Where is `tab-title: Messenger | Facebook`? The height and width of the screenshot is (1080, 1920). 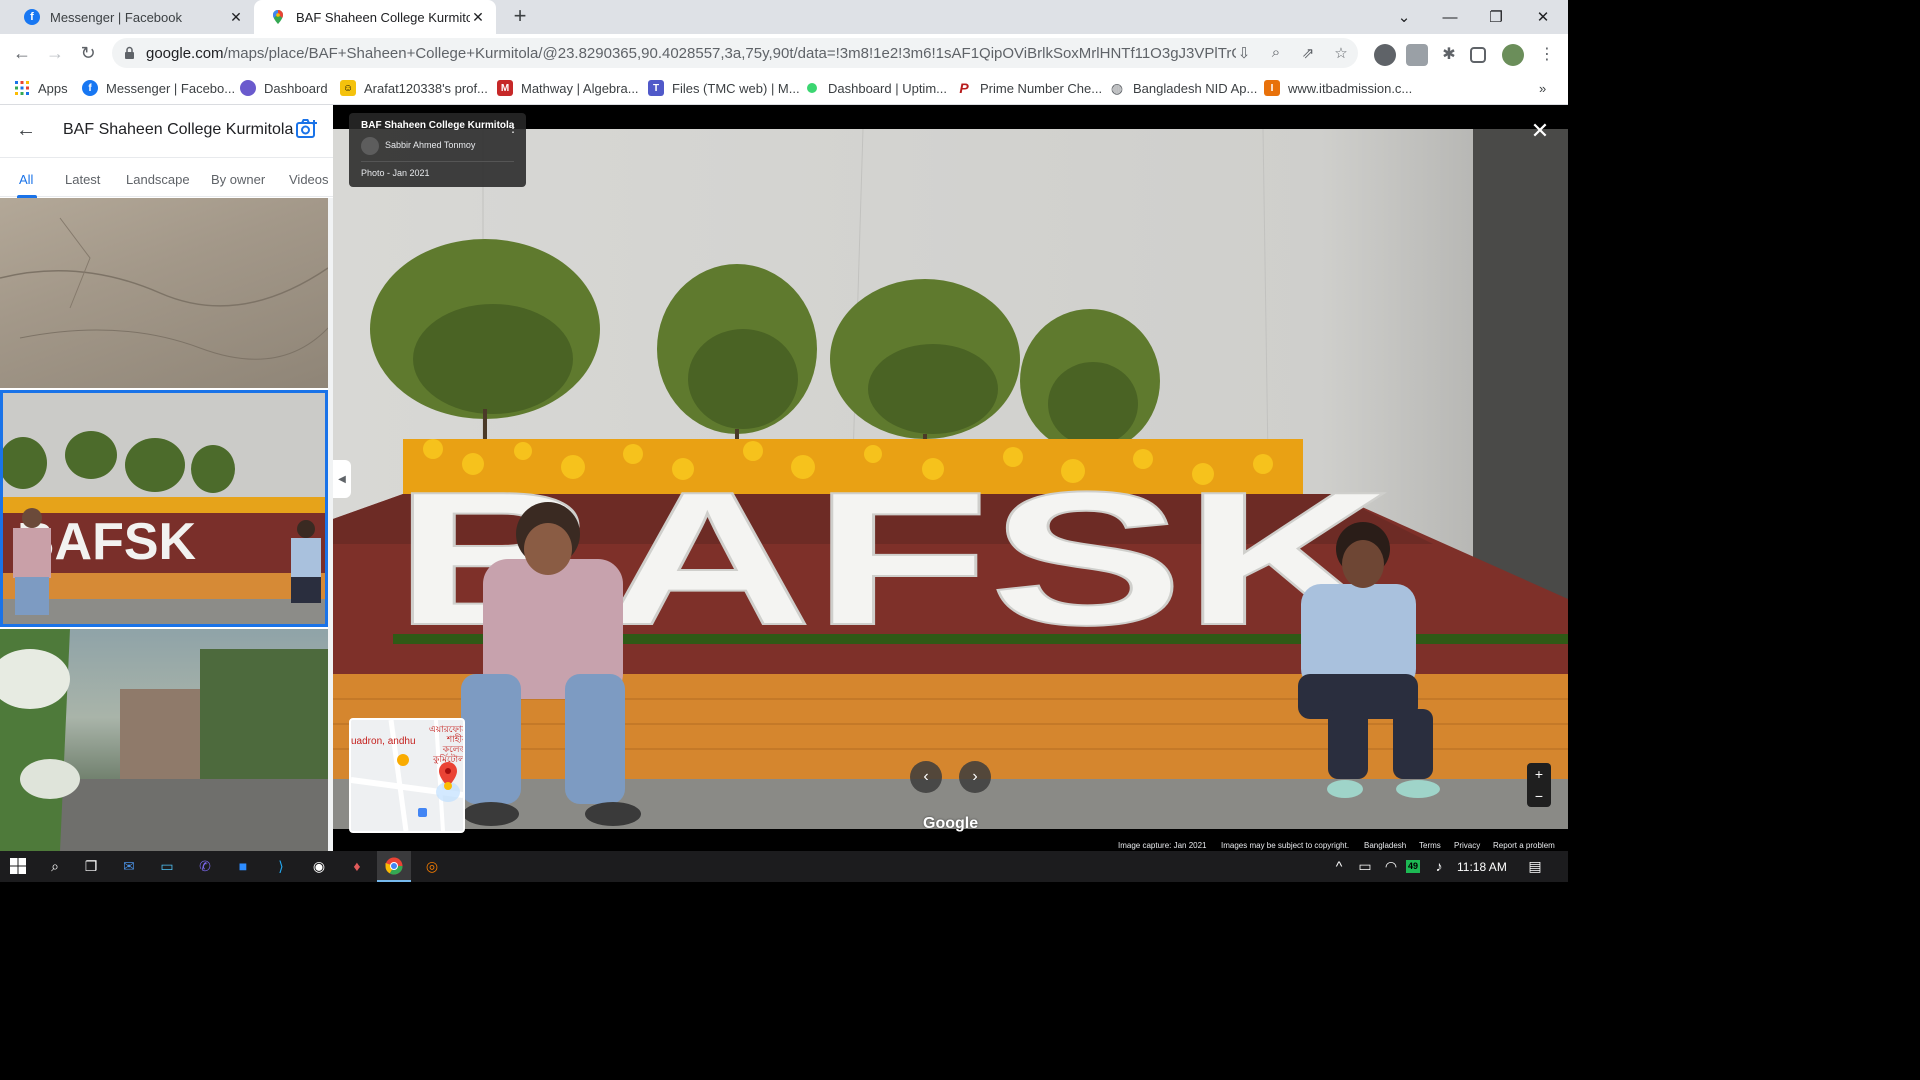 tab-title: Messenger | Facebook is located at coordinates (116, 17).